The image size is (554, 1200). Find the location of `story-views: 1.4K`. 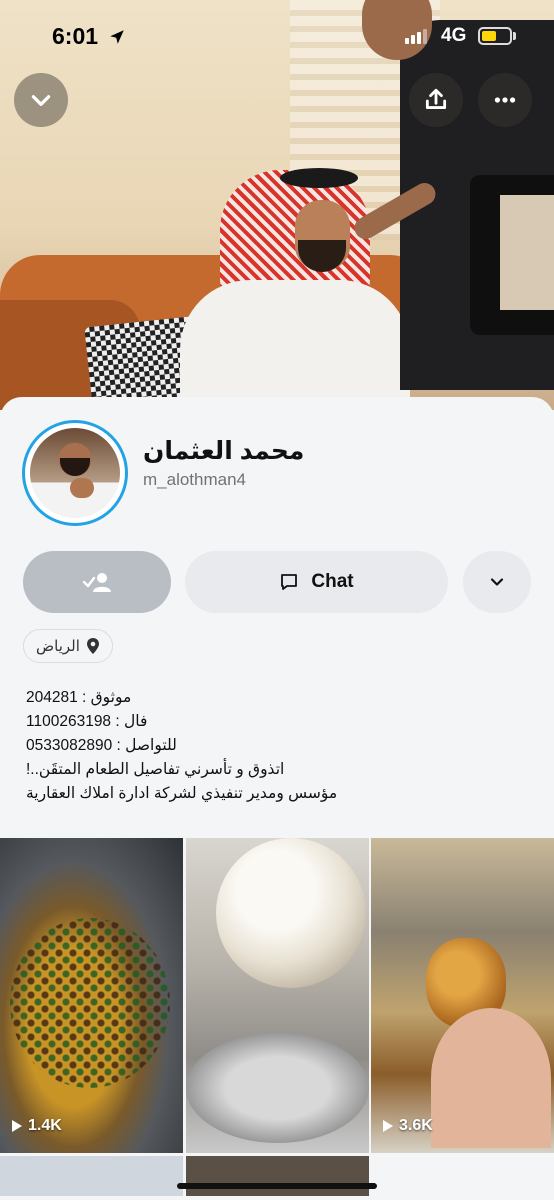

story-views: 1.4K is located at coordinates (37, 1126).